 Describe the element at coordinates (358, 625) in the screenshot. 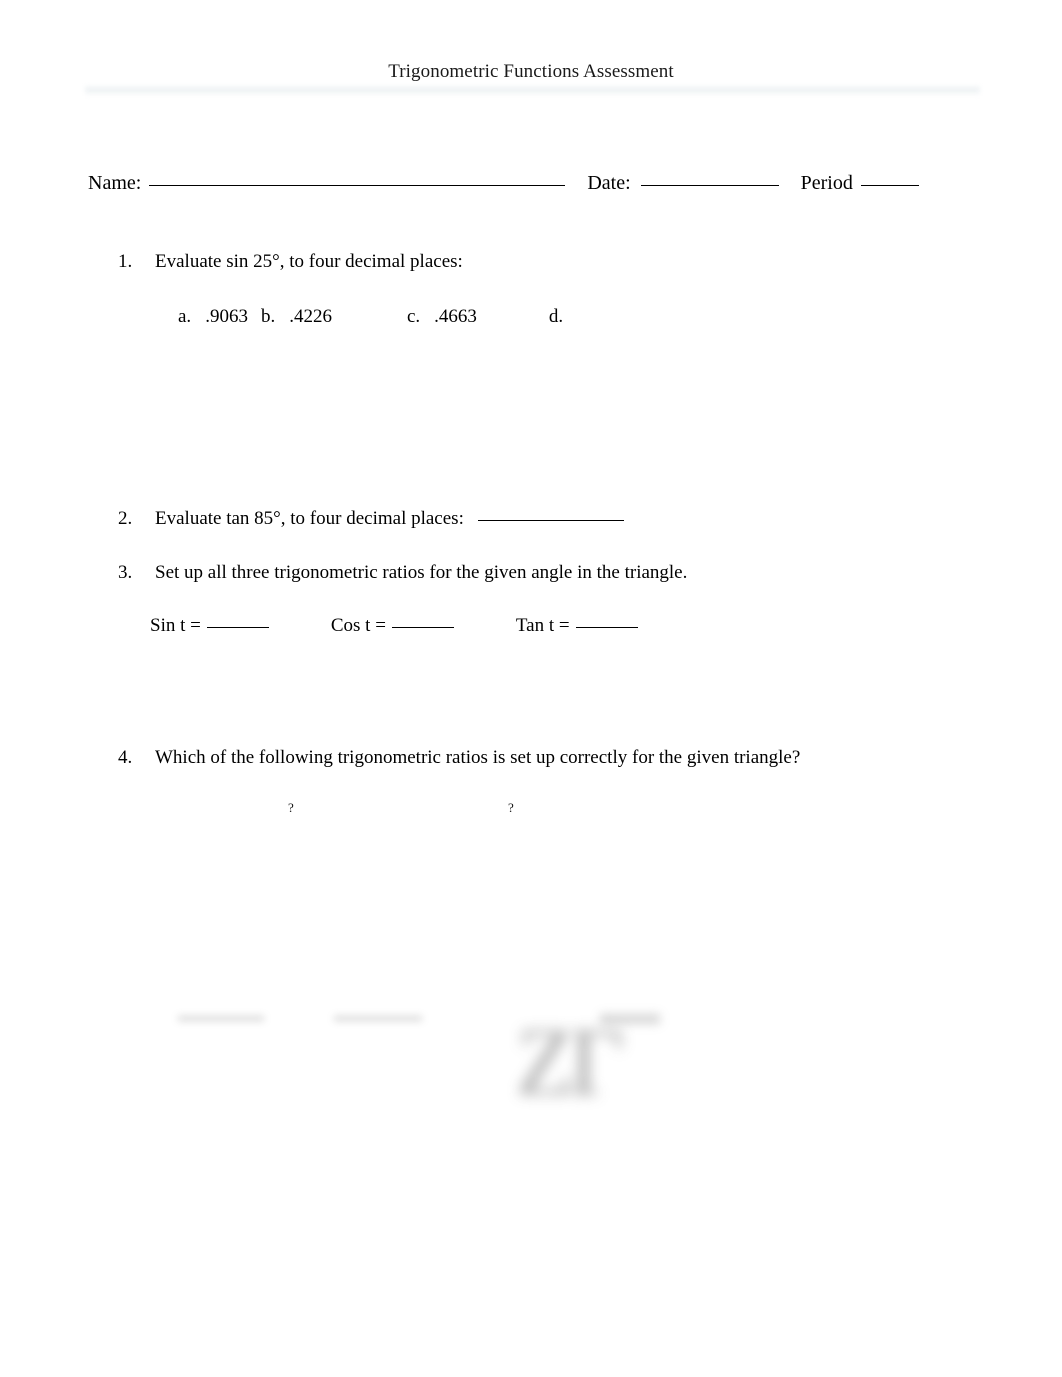

I see `cos-ratio-label: Cos t =` at that location.